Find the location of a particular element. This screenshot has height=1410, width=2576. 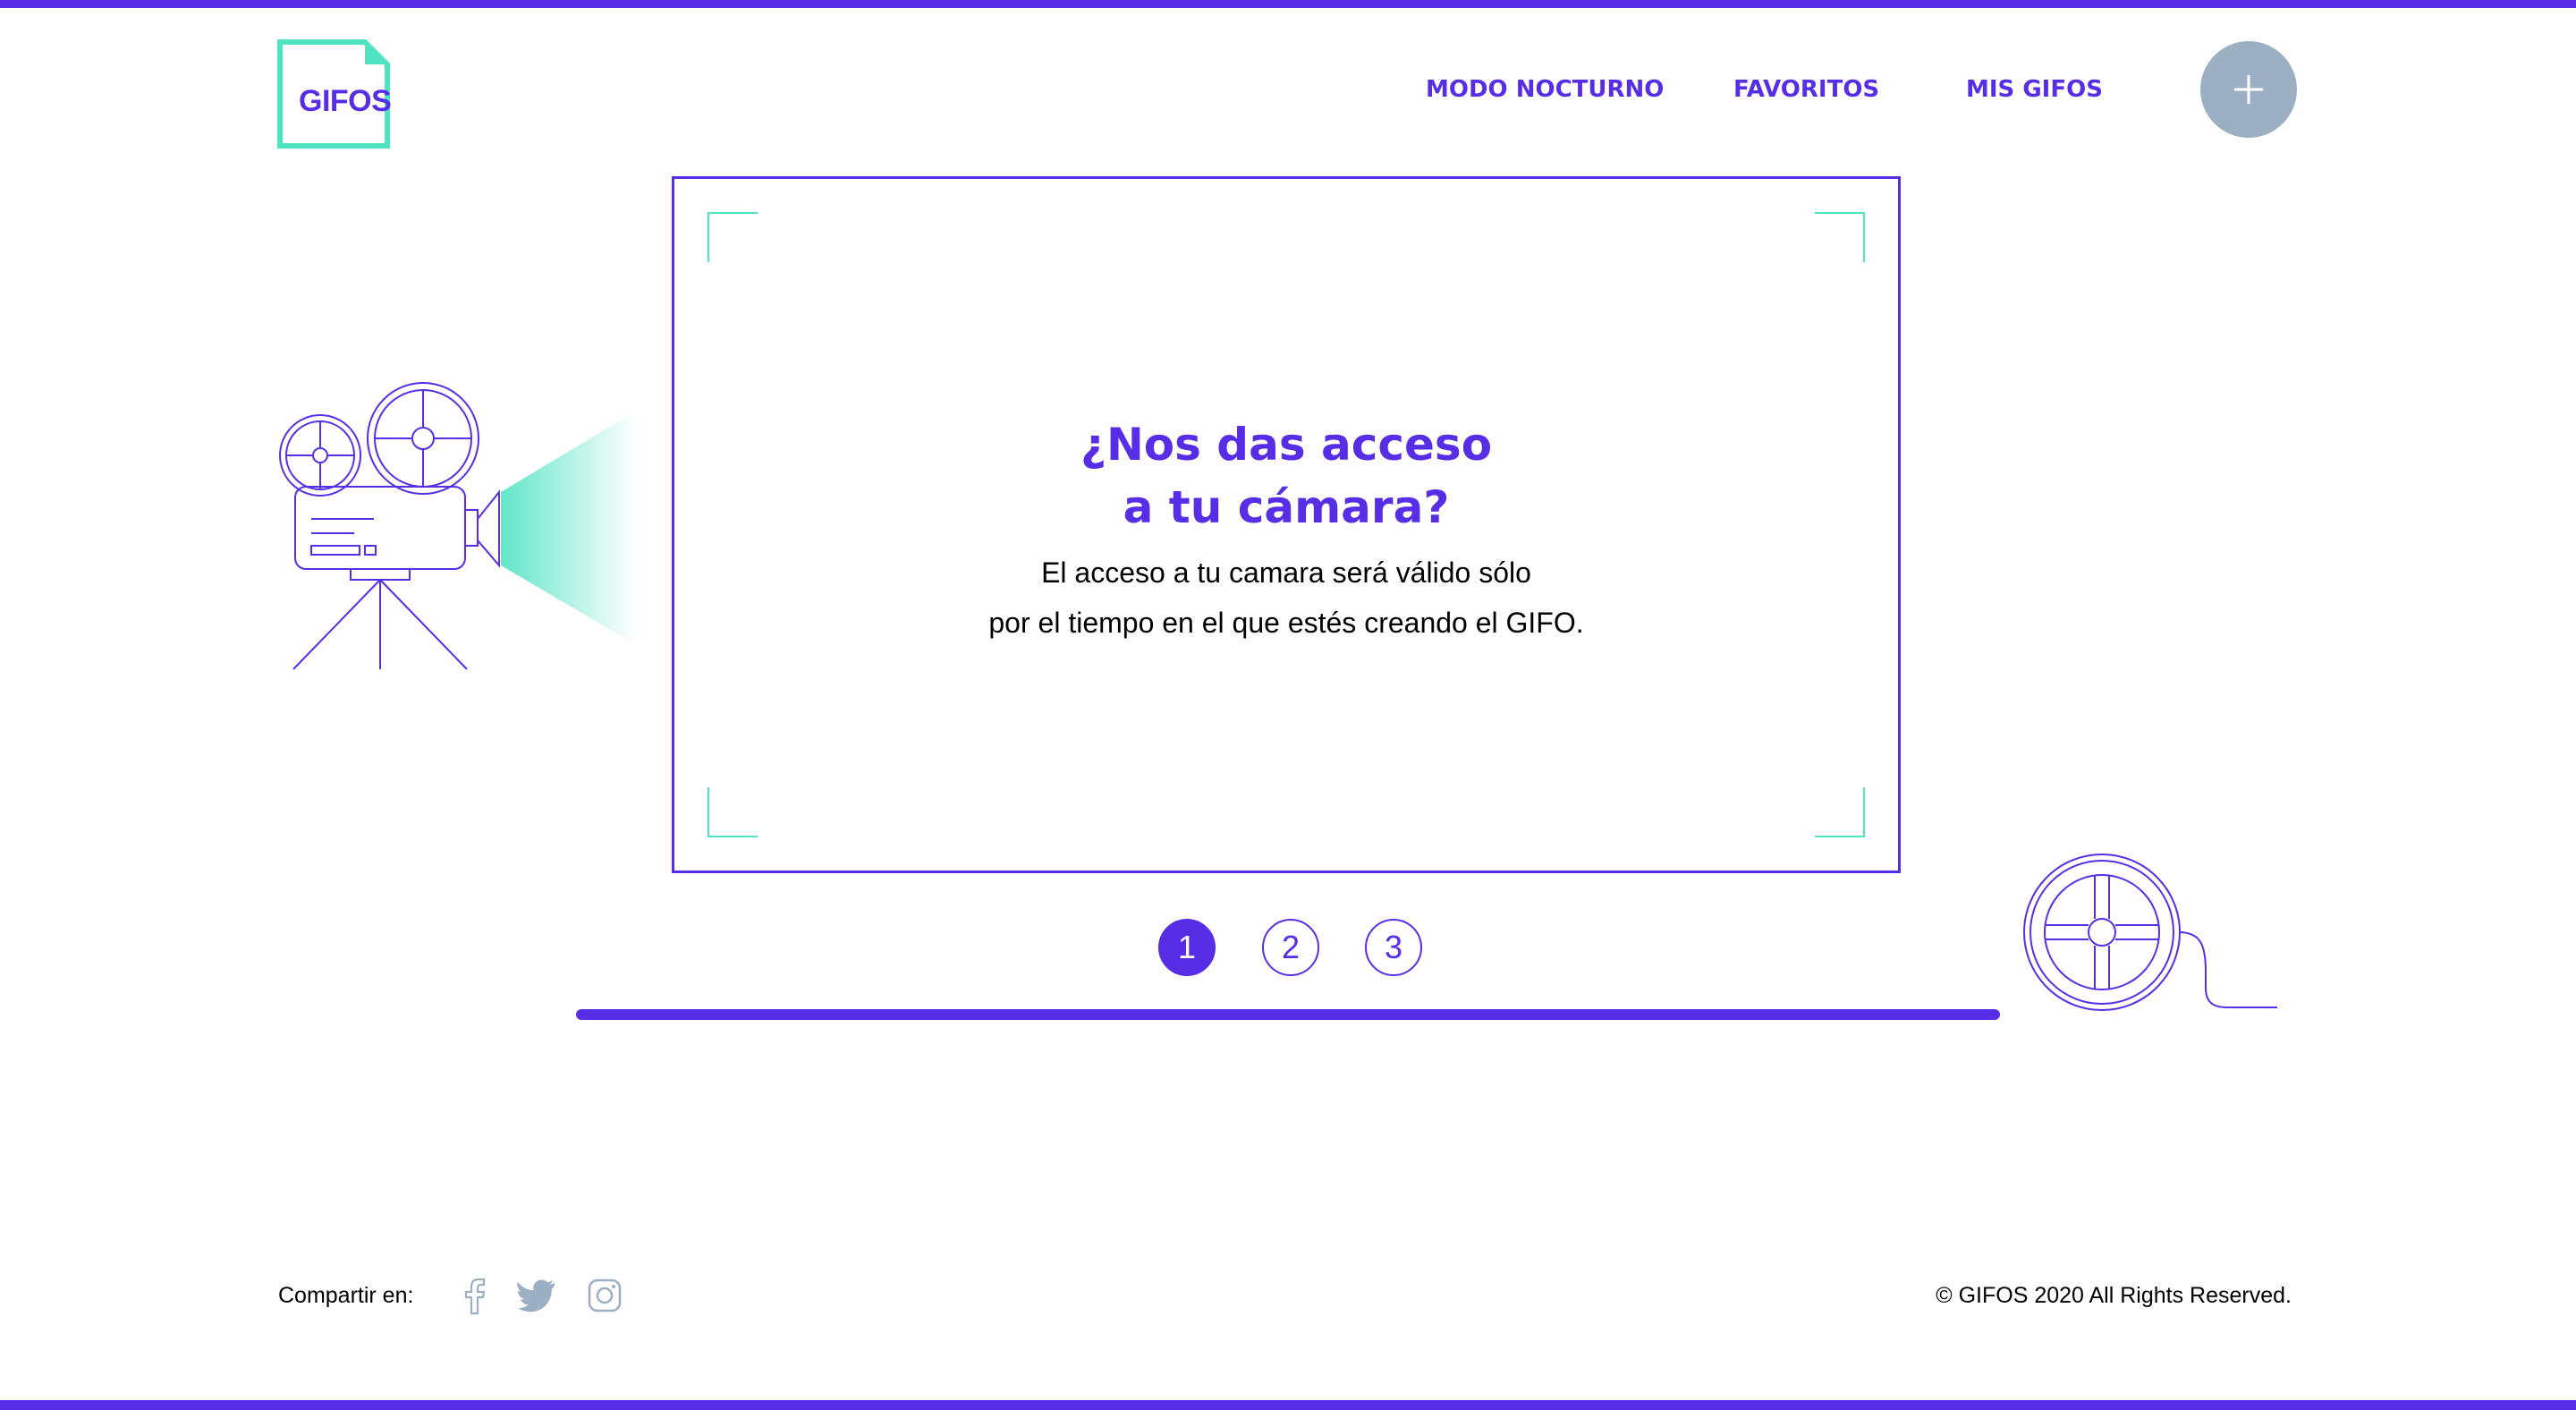

title-line-1: ¿Nos das acceso is located at coordinates (1286, 445).